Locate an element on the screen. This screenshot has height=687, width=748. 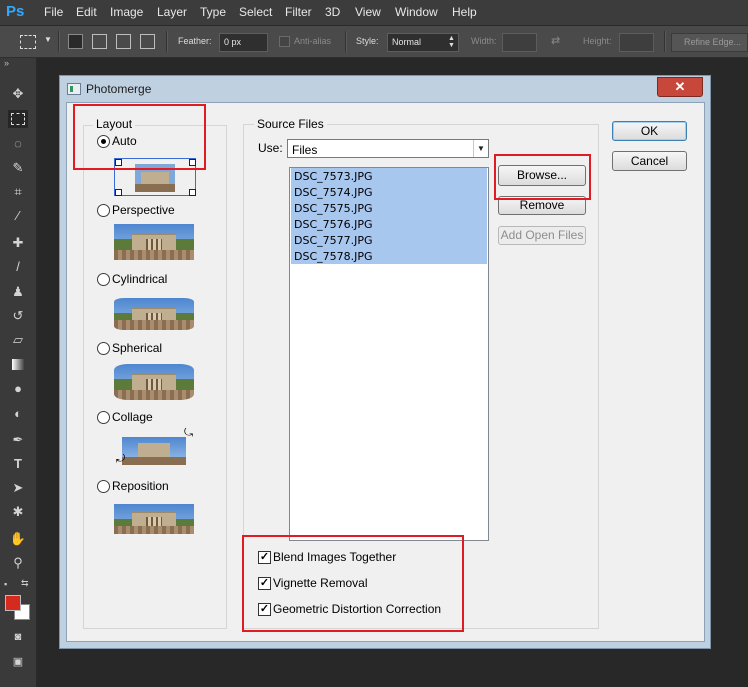
antialias-label: Anti-alias is located at coordinates (313, 41).